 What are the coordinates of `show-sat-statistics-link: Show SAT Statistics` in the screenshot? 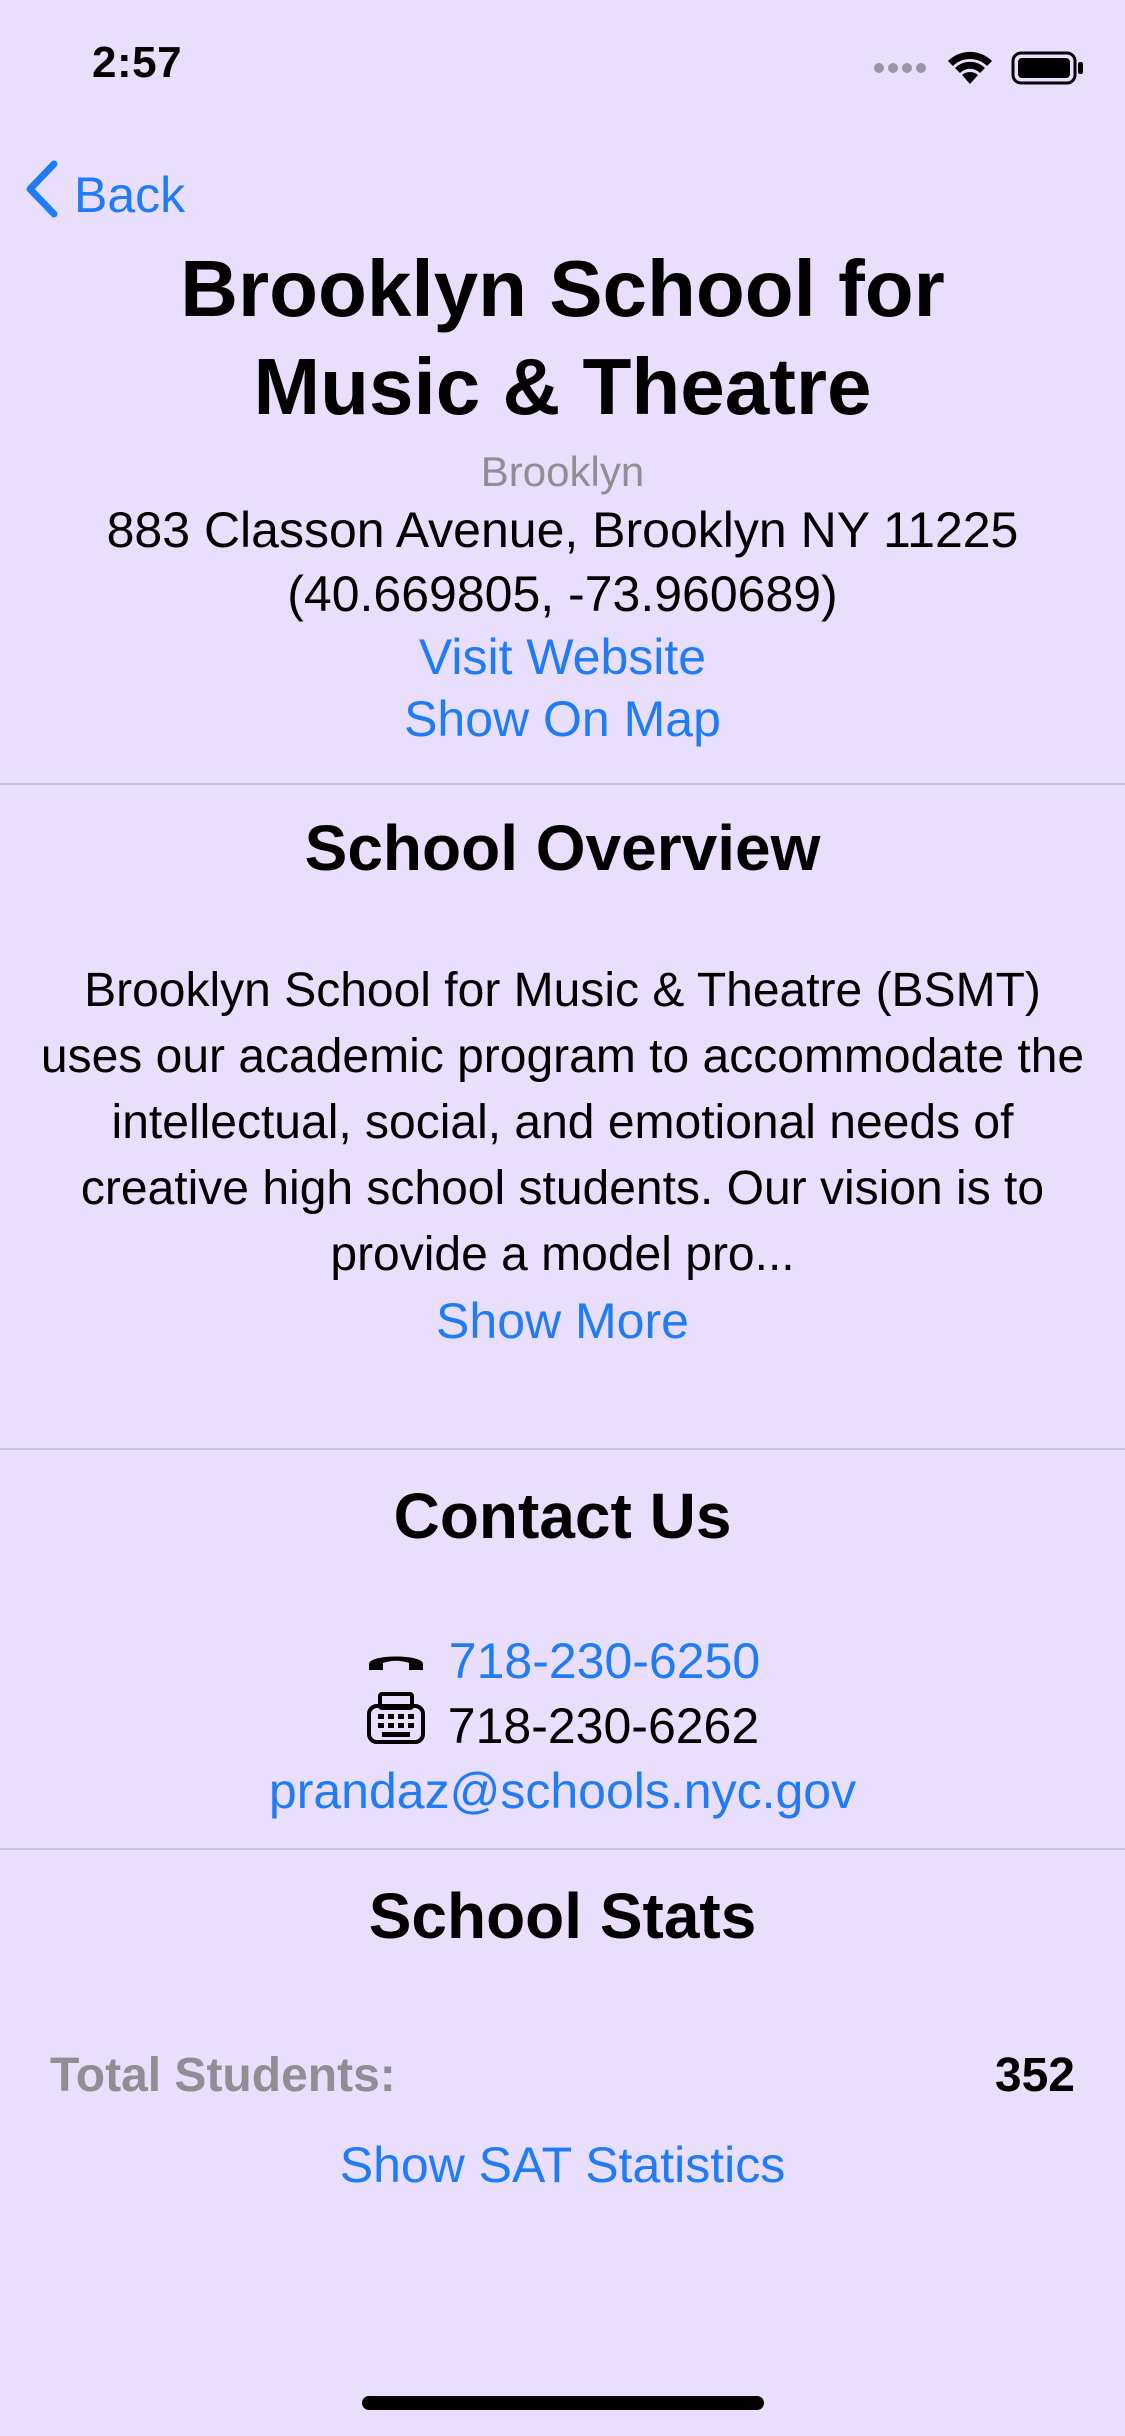 It's located at (562, 2165).